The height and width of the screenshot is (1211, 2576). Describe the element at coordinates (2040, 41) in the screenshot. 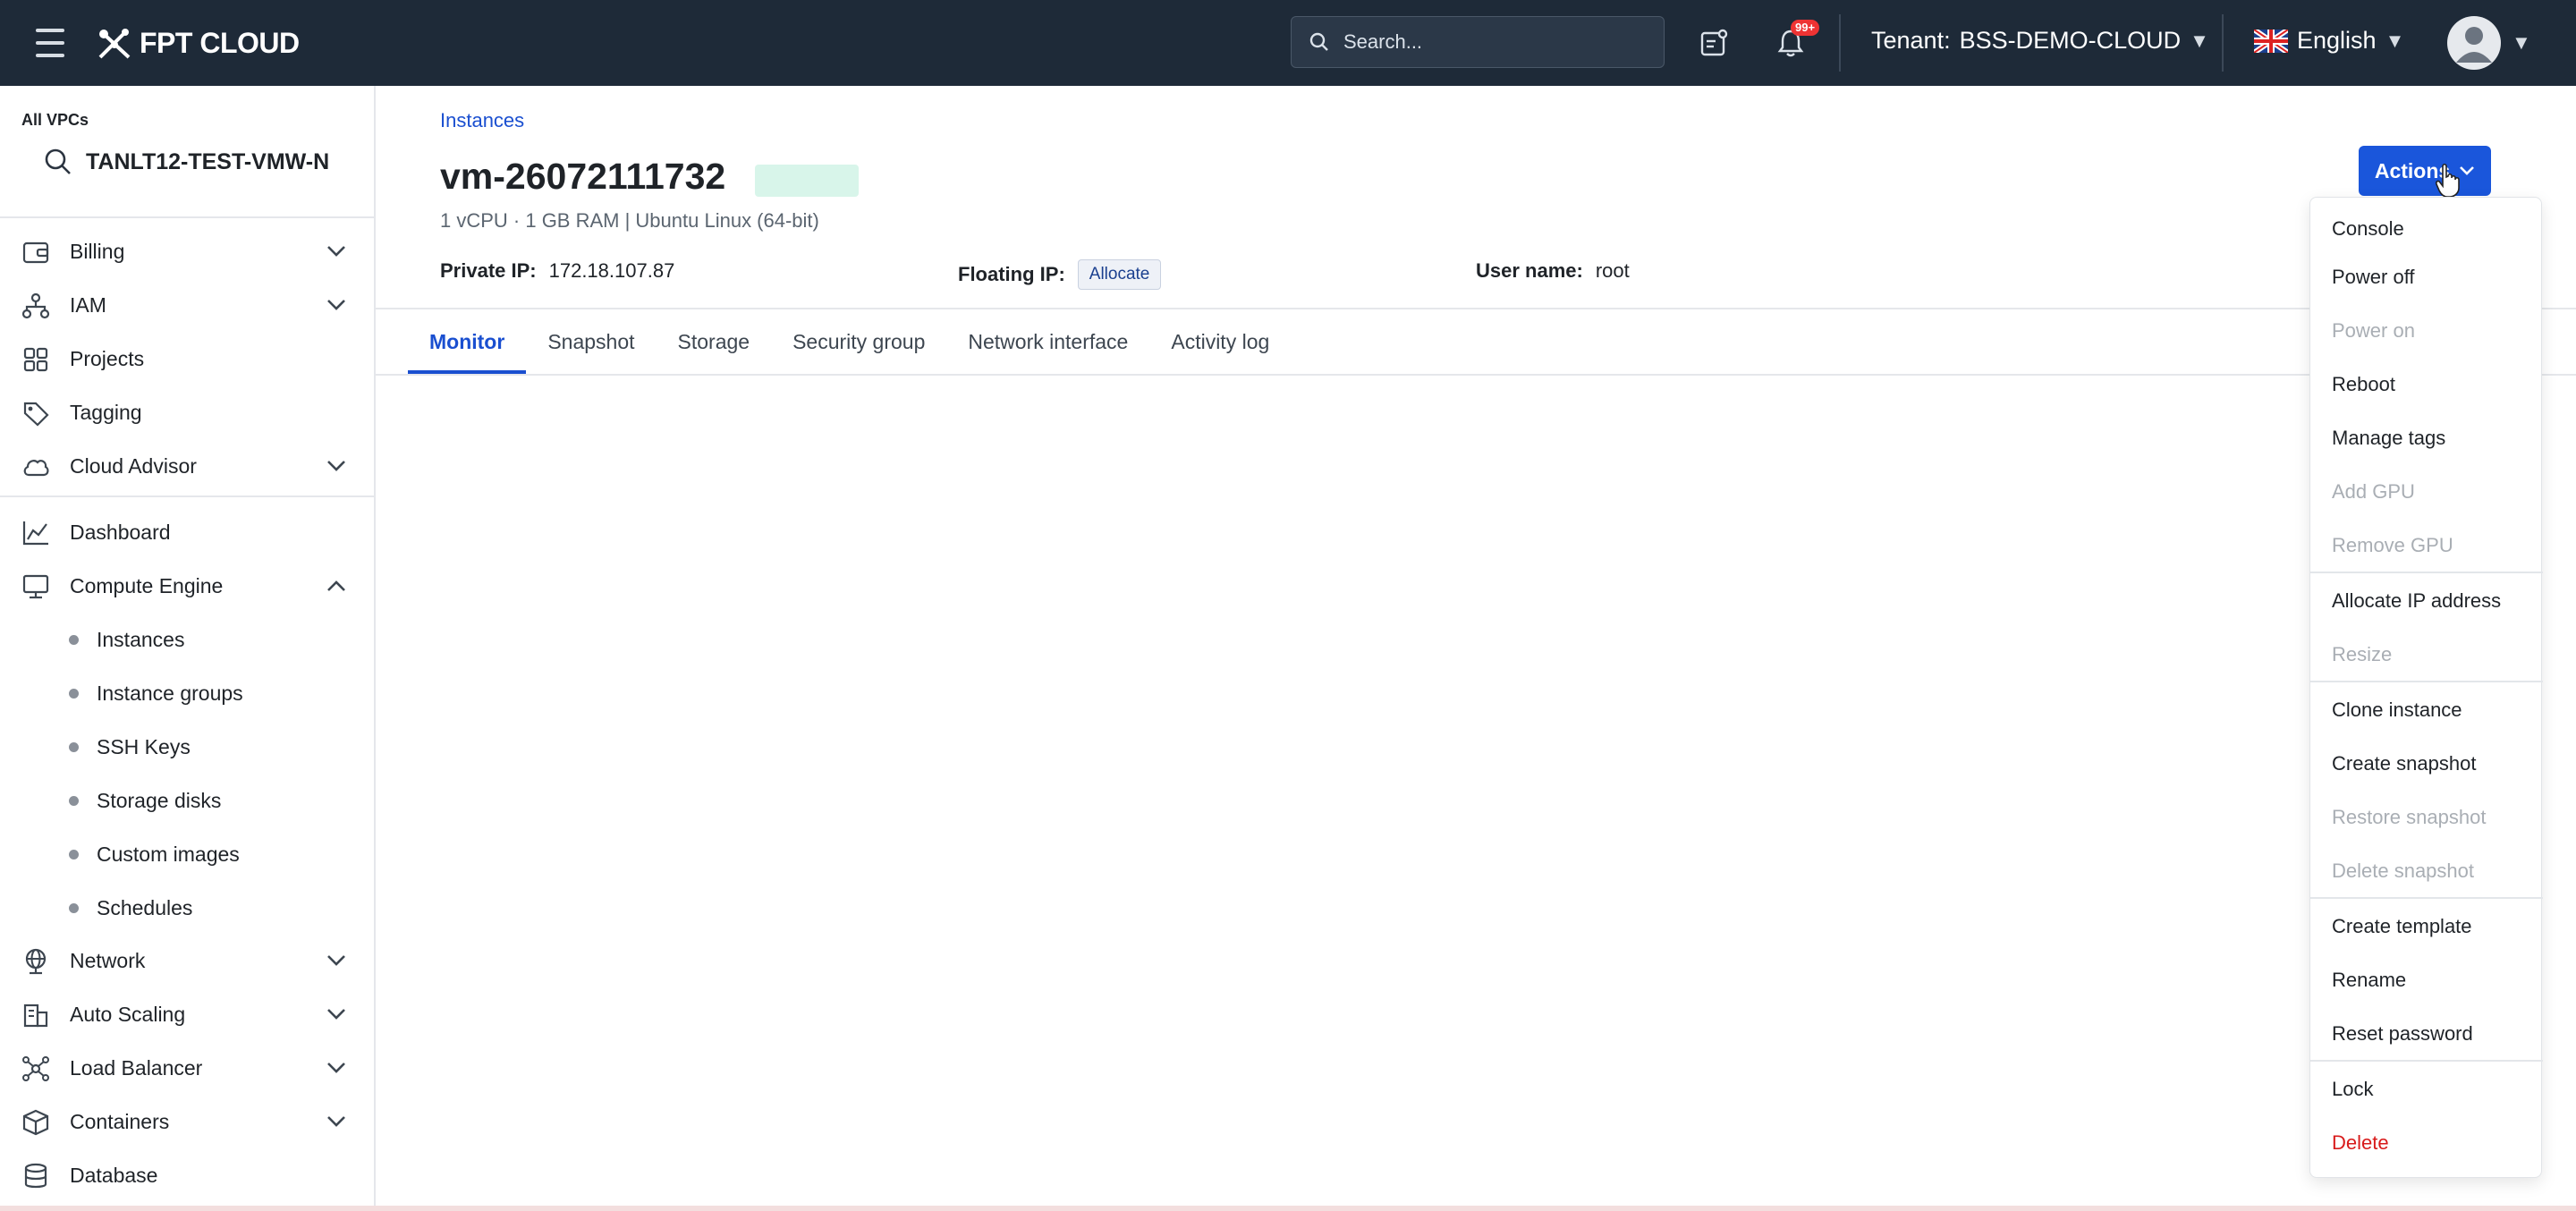

I see `tenant-selector: Tenant: BSS-DEMO-CLOUD ▼` at that location.